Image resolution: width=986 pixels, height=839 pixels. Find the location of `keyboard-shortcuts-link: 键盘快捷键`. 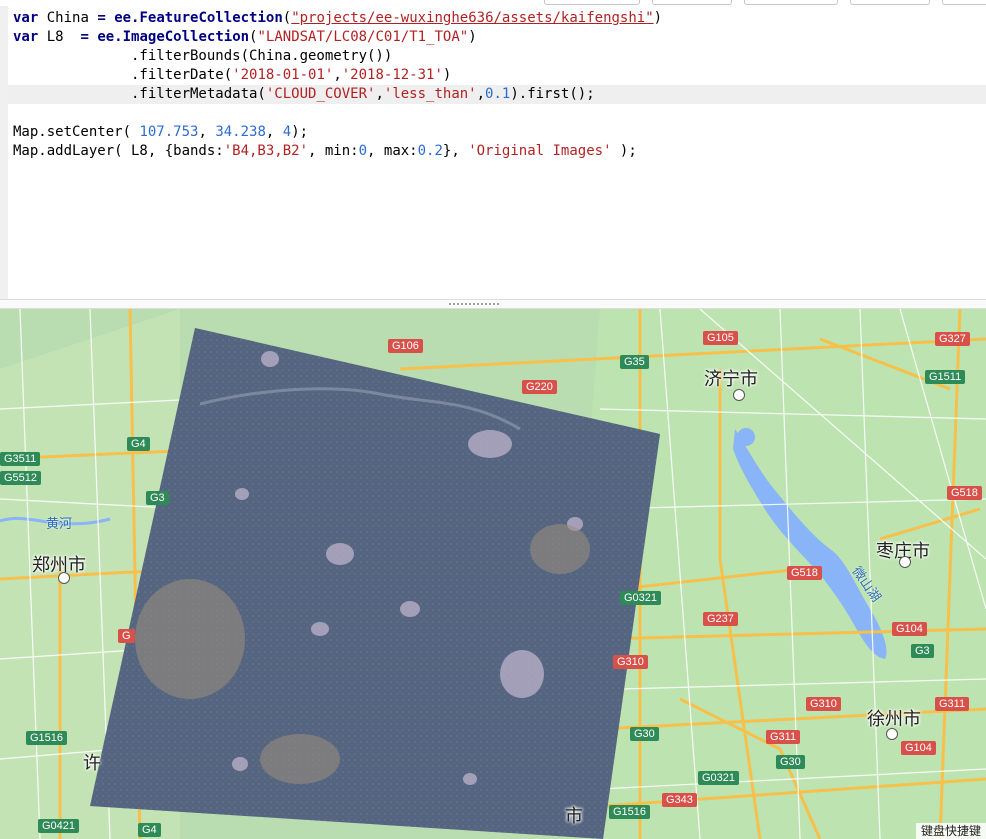

keyboard-shortcuts-link: 键盘快捷键 is located at coordinates (950, 831).